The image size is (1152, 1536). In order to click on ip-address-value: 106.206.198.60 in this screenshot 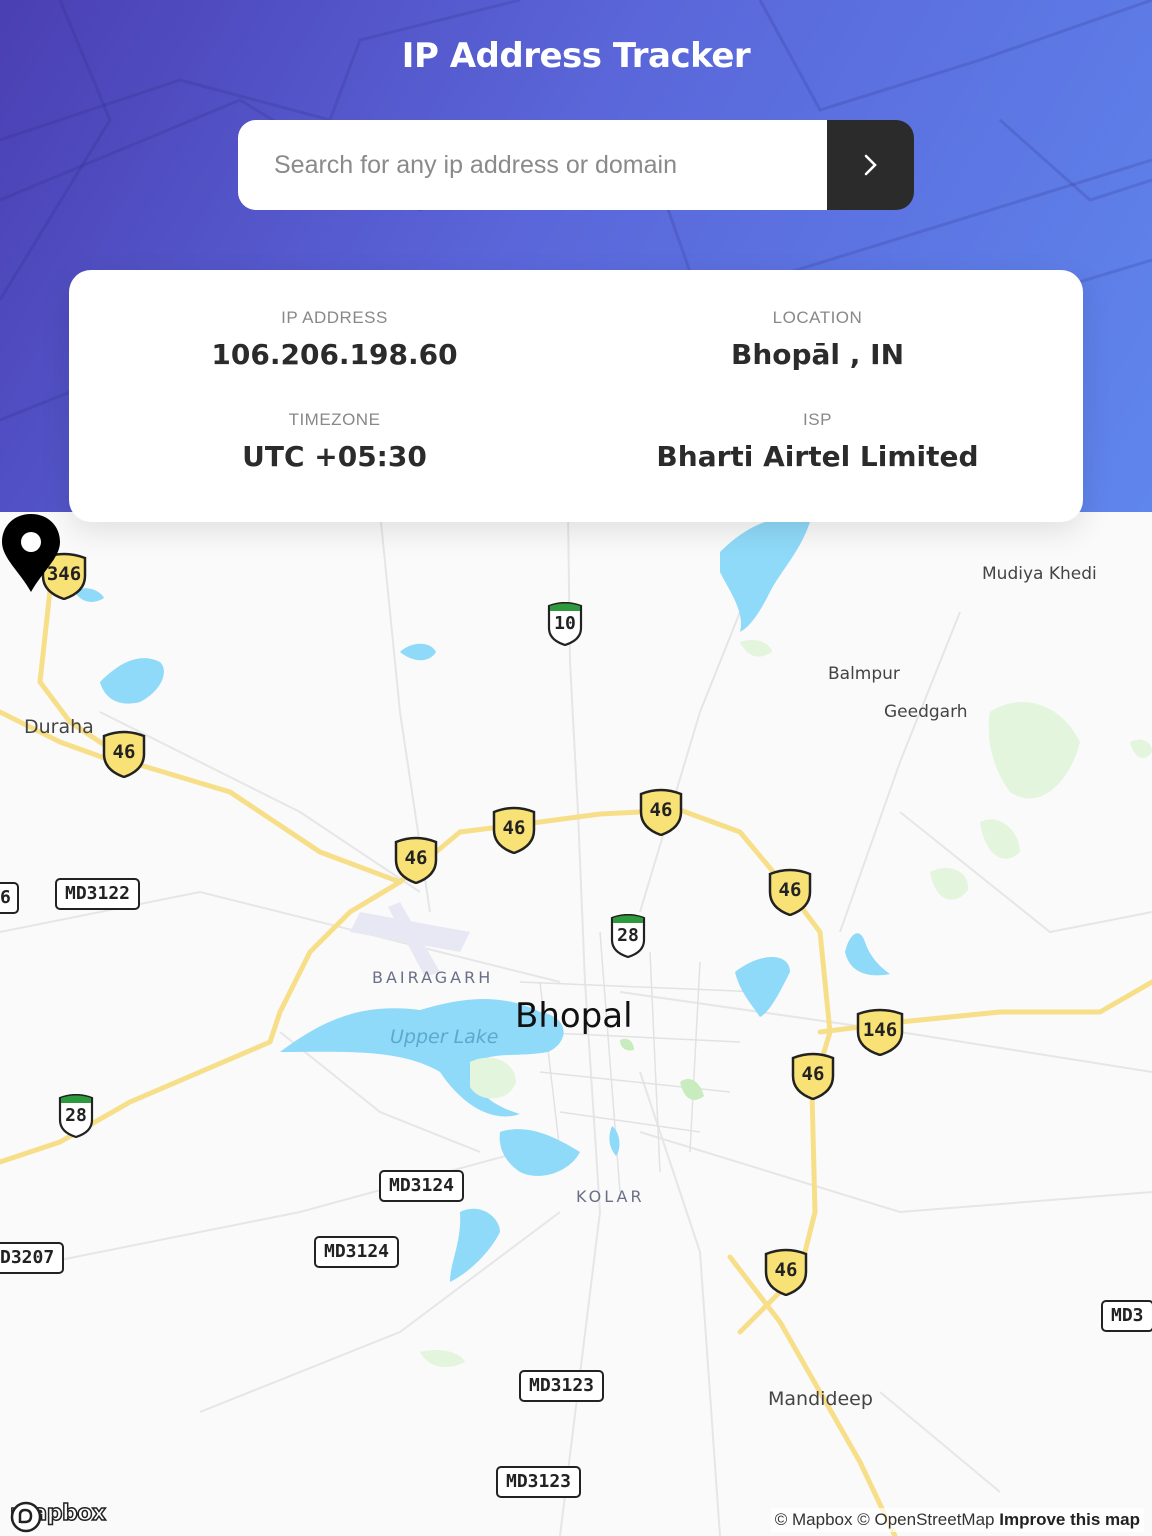, I will do `click(334, 354)`.